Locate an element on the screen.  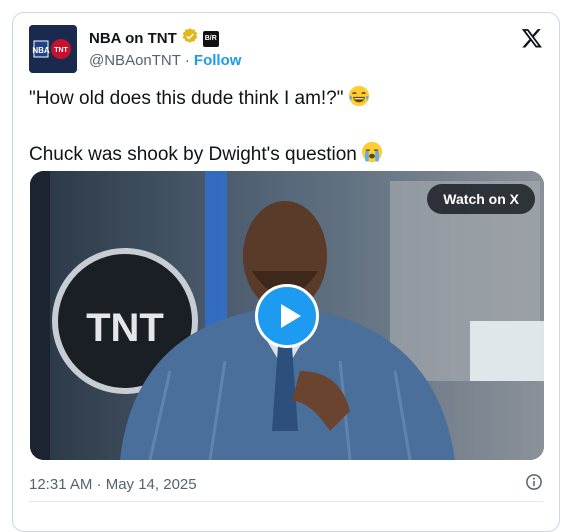
avatar: NBA TNT is located at coordinates (53, 49).